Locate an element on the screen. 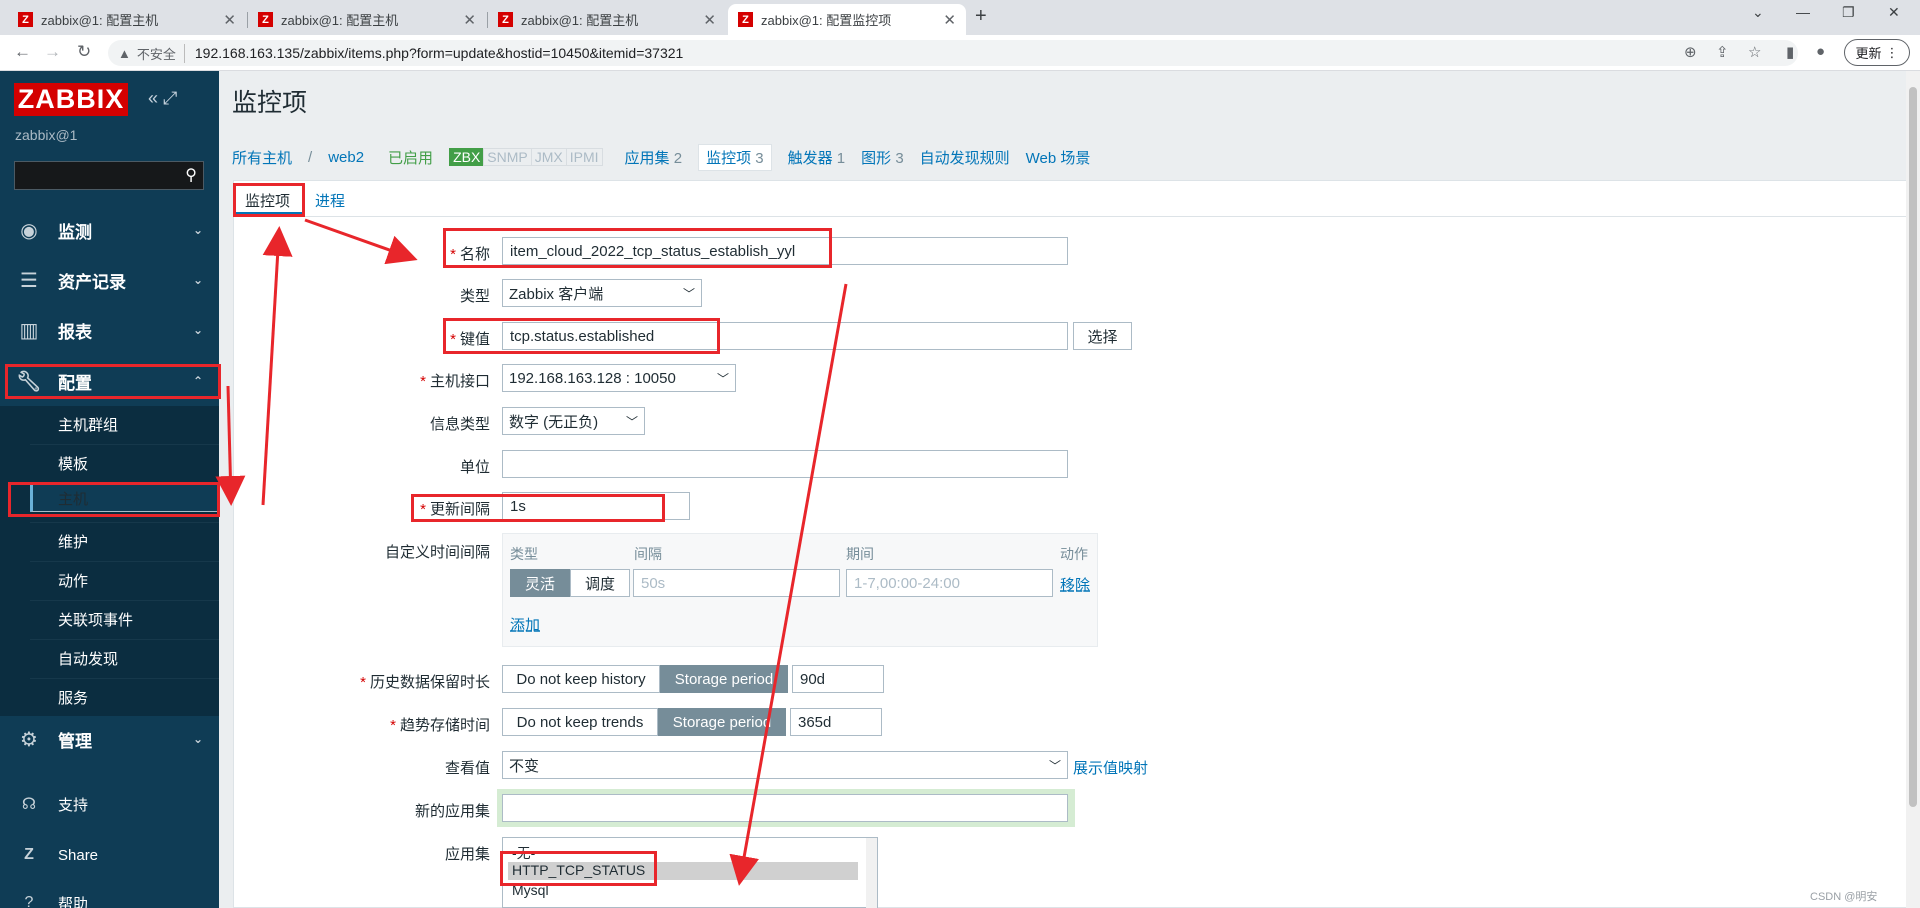 This screenshot has width=1920, height=908. arrow-config-to-hosts is located at coordinates (230, 445).